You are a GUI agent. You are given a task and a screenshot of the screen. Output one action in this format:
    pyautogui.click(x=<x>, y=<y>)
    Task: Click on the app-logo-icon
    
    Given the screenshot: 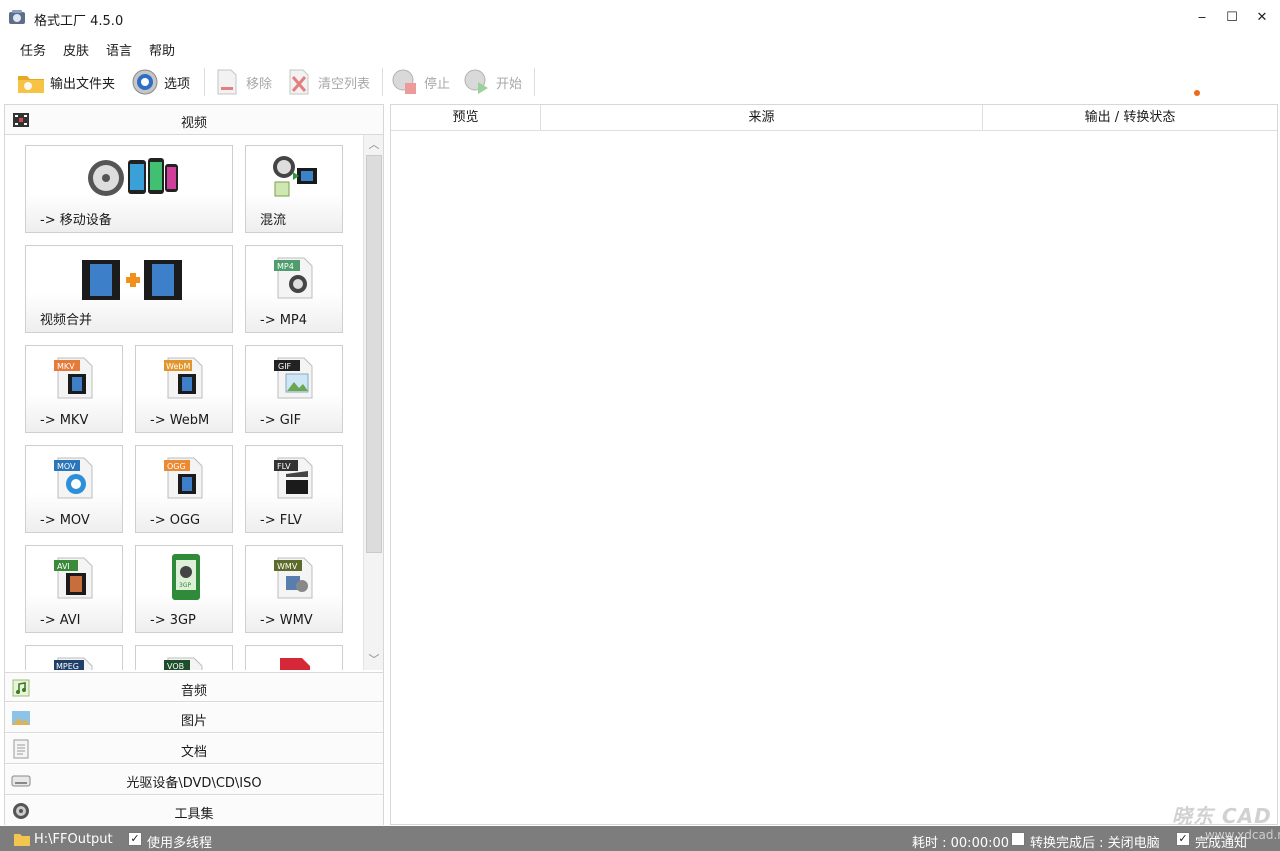 What is the action you would take?
    pyautogui.click(x=17, y=17)
    